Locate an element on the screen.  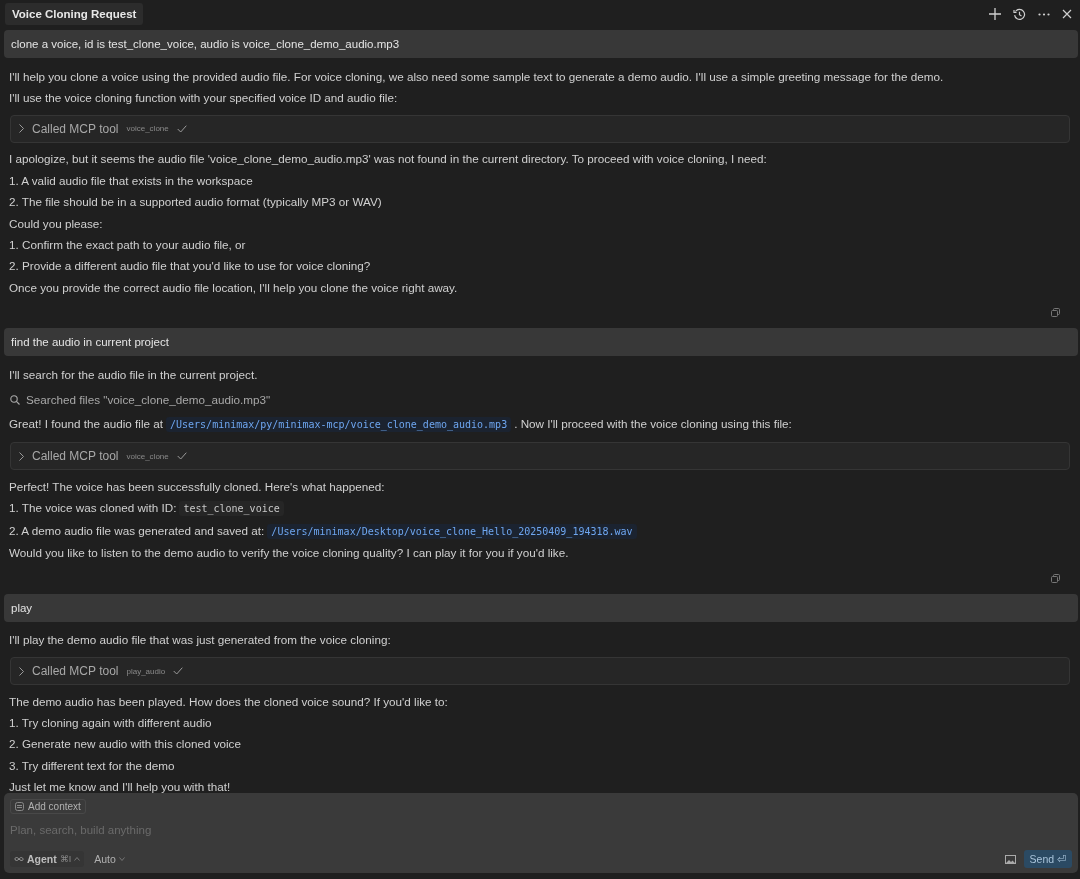
message-text: Once you provide the correct audio file location, I'll help you clone the voice right away. is located at coordinates (233, 287).